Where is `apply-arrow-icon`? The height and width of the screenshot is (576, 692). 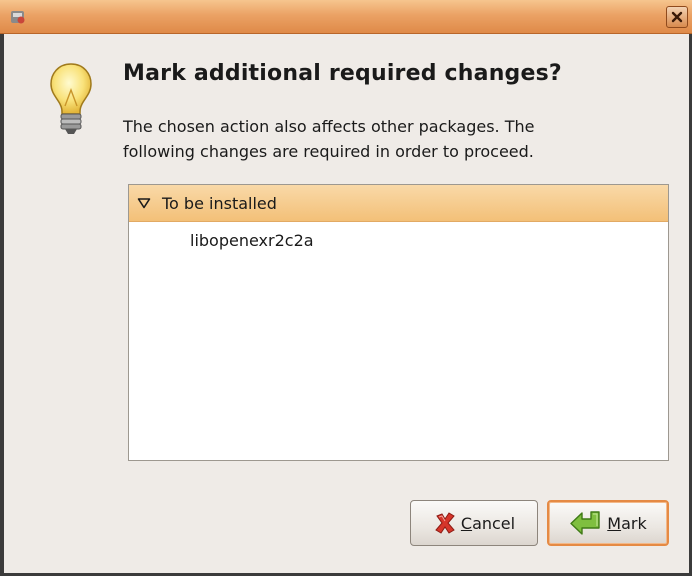
apply-arrow-icon is located at coordinates (585, 523).